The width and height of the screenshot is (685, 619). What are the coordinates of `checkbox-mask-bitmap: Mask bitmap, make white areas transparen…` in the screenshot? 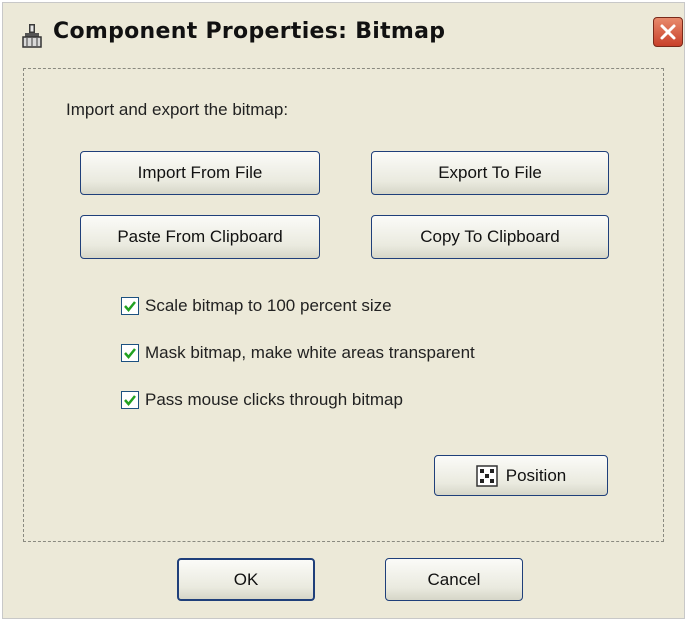 It's located at (298, 353).